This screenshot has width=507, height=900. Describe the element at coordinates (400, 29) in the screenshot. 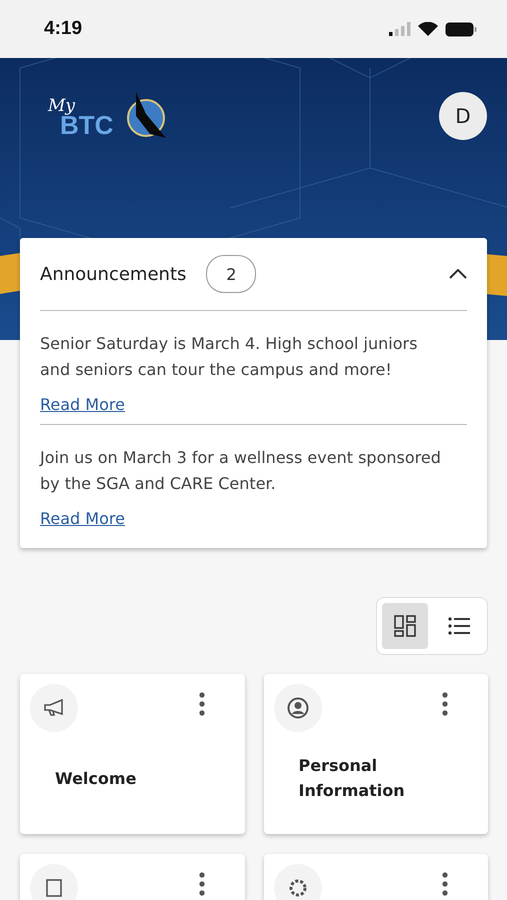

I see `signal-icon` at that location.